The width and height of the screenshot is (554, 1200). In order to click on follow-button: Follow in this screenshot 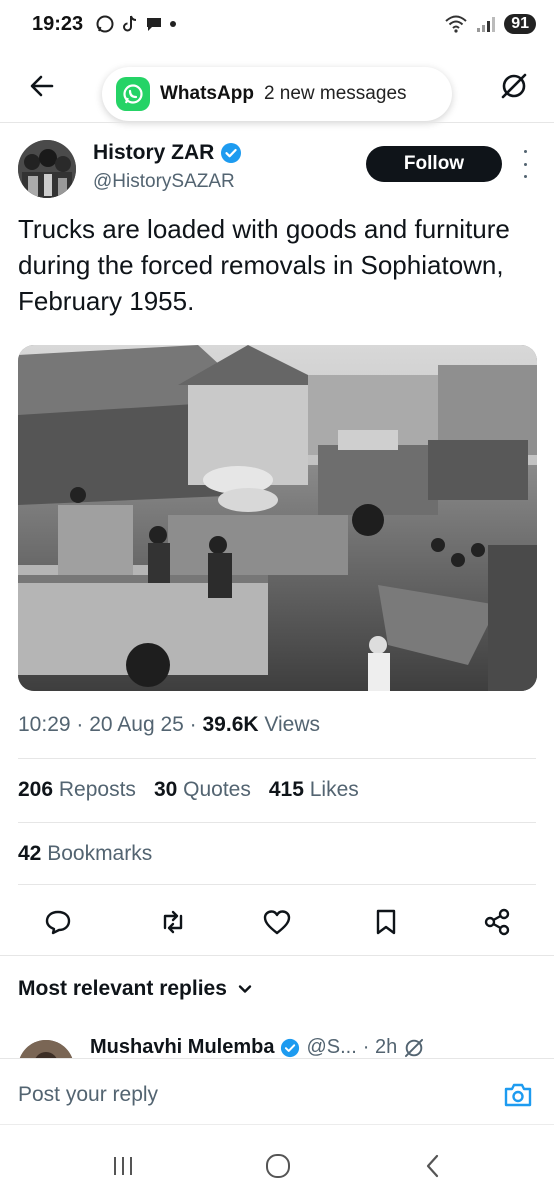, I will do `click(434, 164)`.